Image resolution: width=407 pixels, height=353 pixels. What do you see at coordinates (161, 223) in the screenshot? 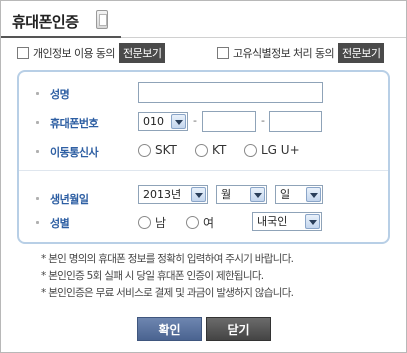
I see `gender-male-label: 남` at bounding box center [161, 223].